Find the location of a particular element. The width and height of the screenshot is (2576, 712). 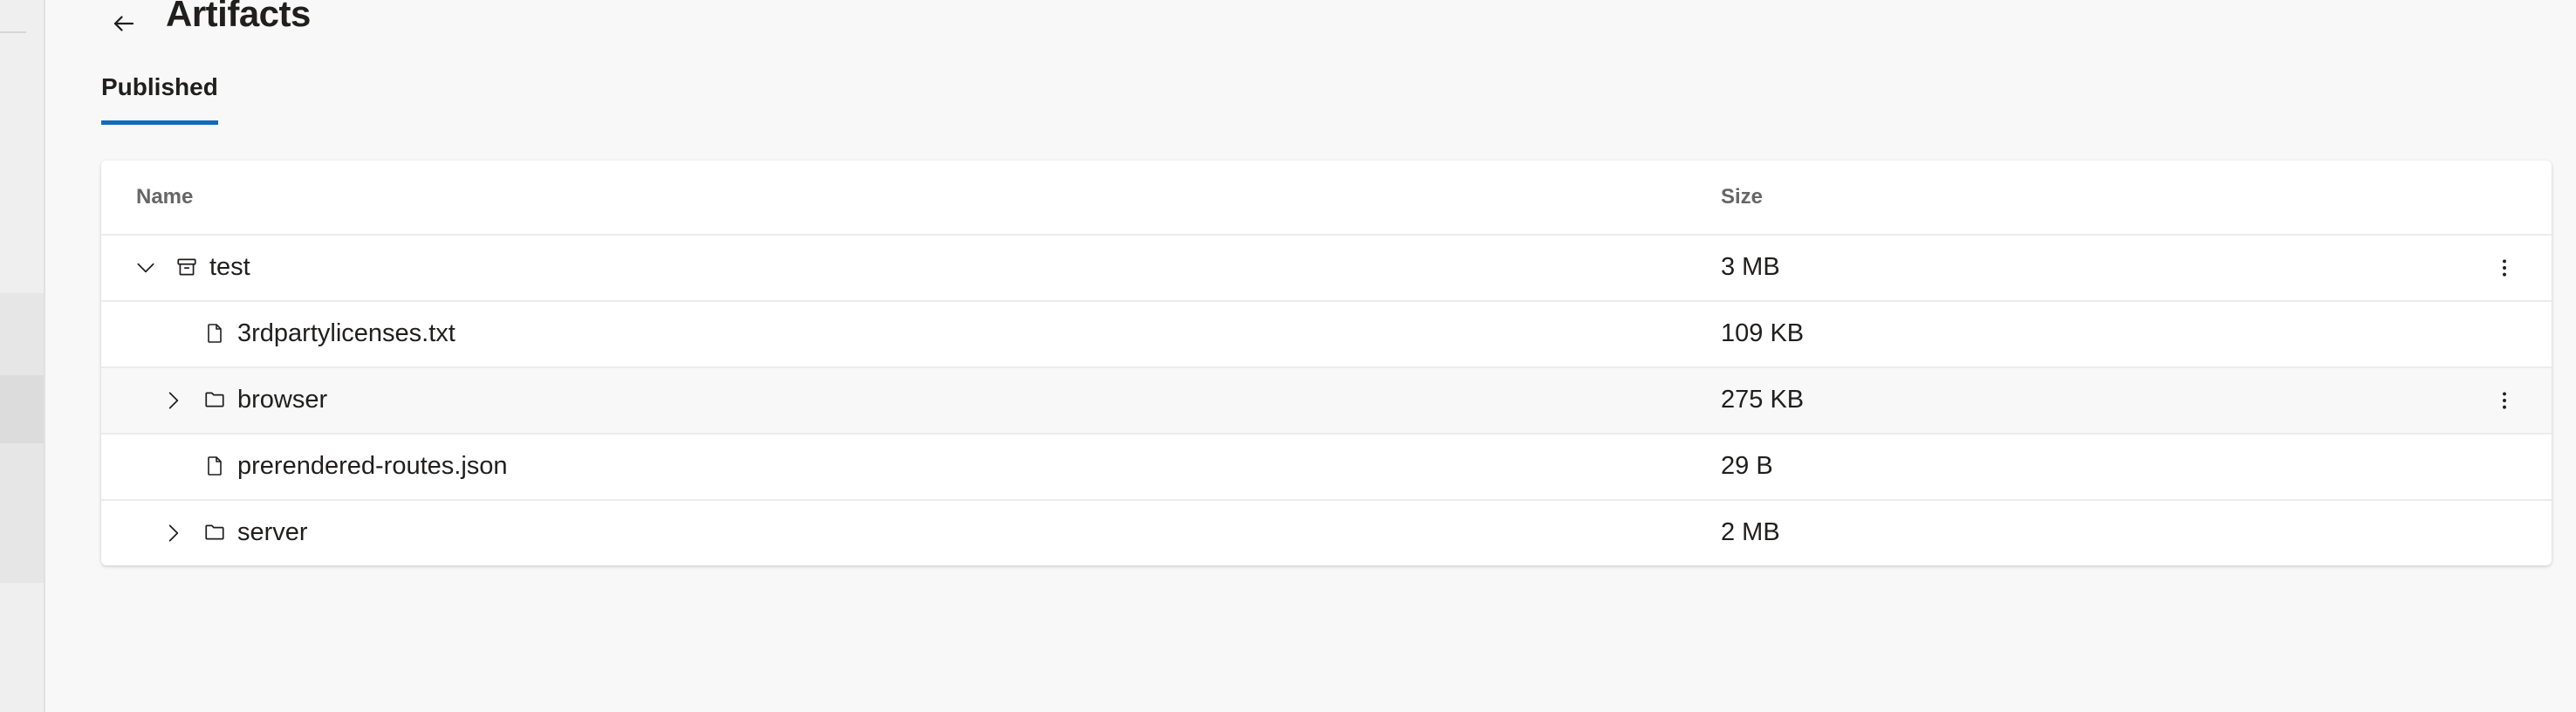

artifact-size: 109 KB is located at coordinates (1763, 333).